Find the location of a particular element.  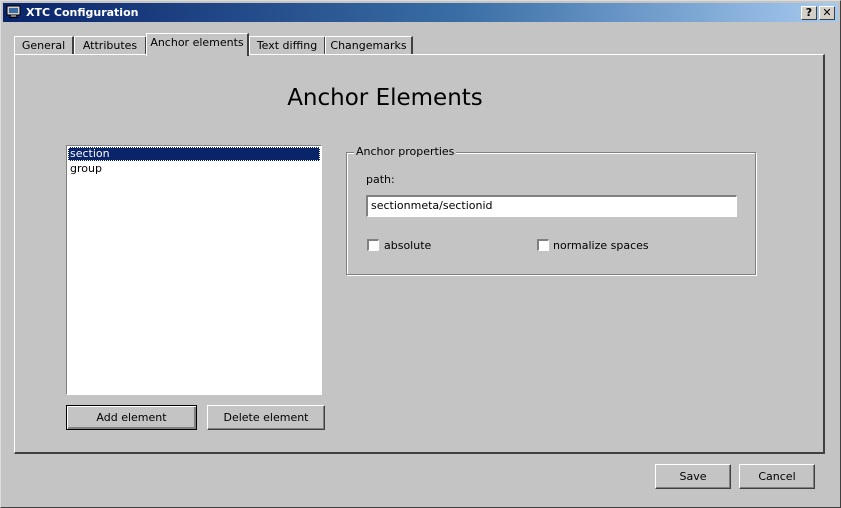

path-input: sectionmeta/sectionid is located at coordinates (551, 206).